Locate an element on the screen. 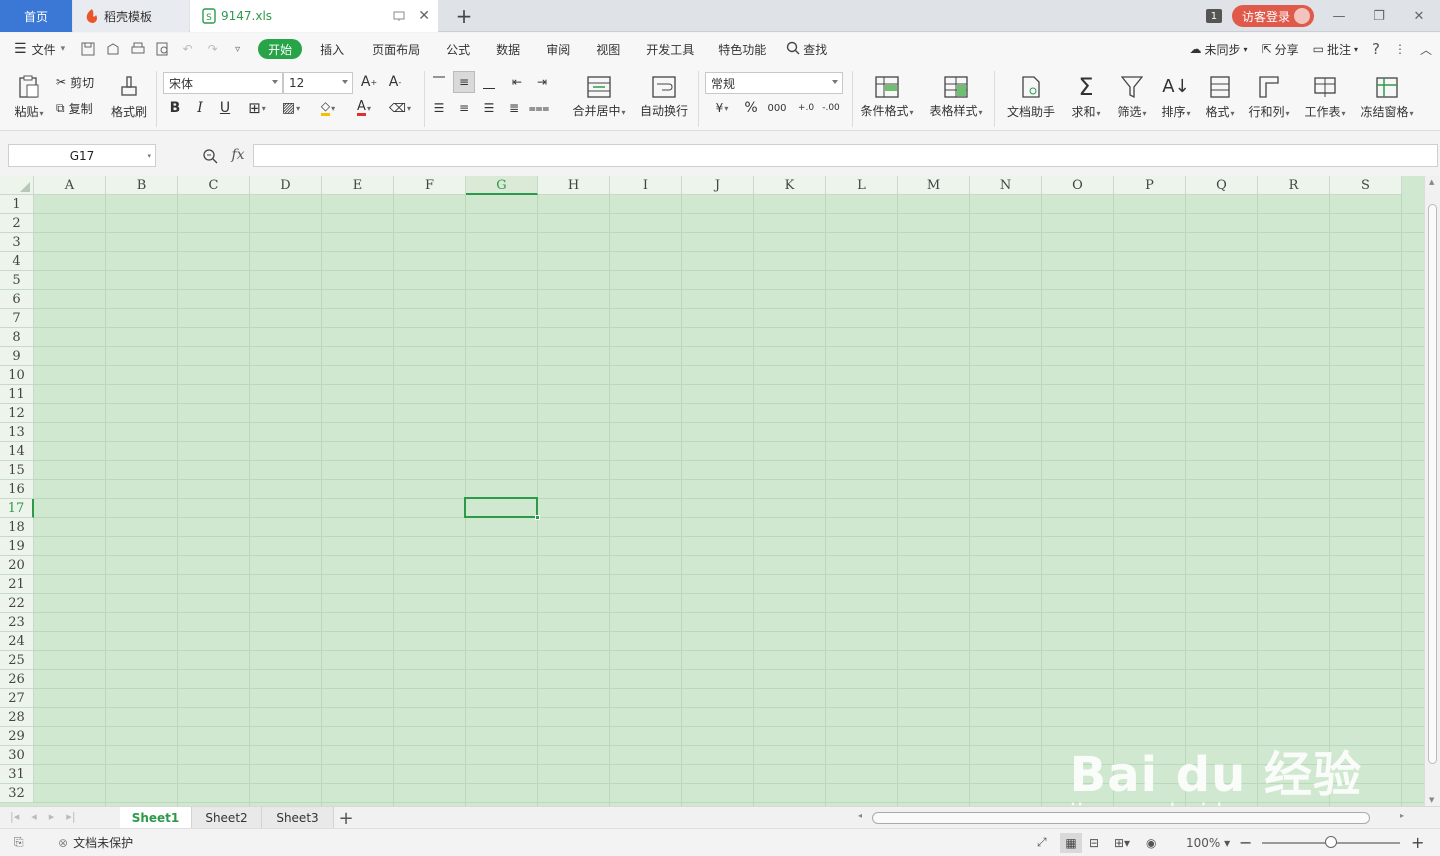 The image size is (1440, 856). page-count-badge: 1 is located at coordinates (1213, 16).